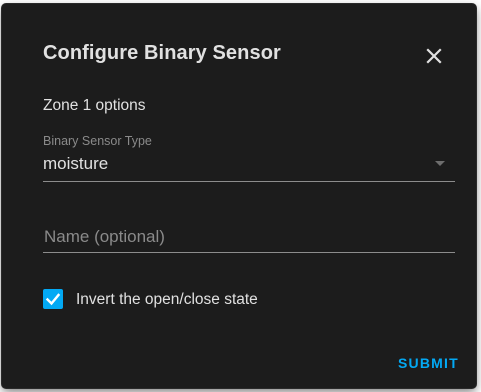  What do you see at coordinates (76, 163) in the screenshot?
I see `binary-sensor-type-value: moisture` at bounding box center [76, 163].